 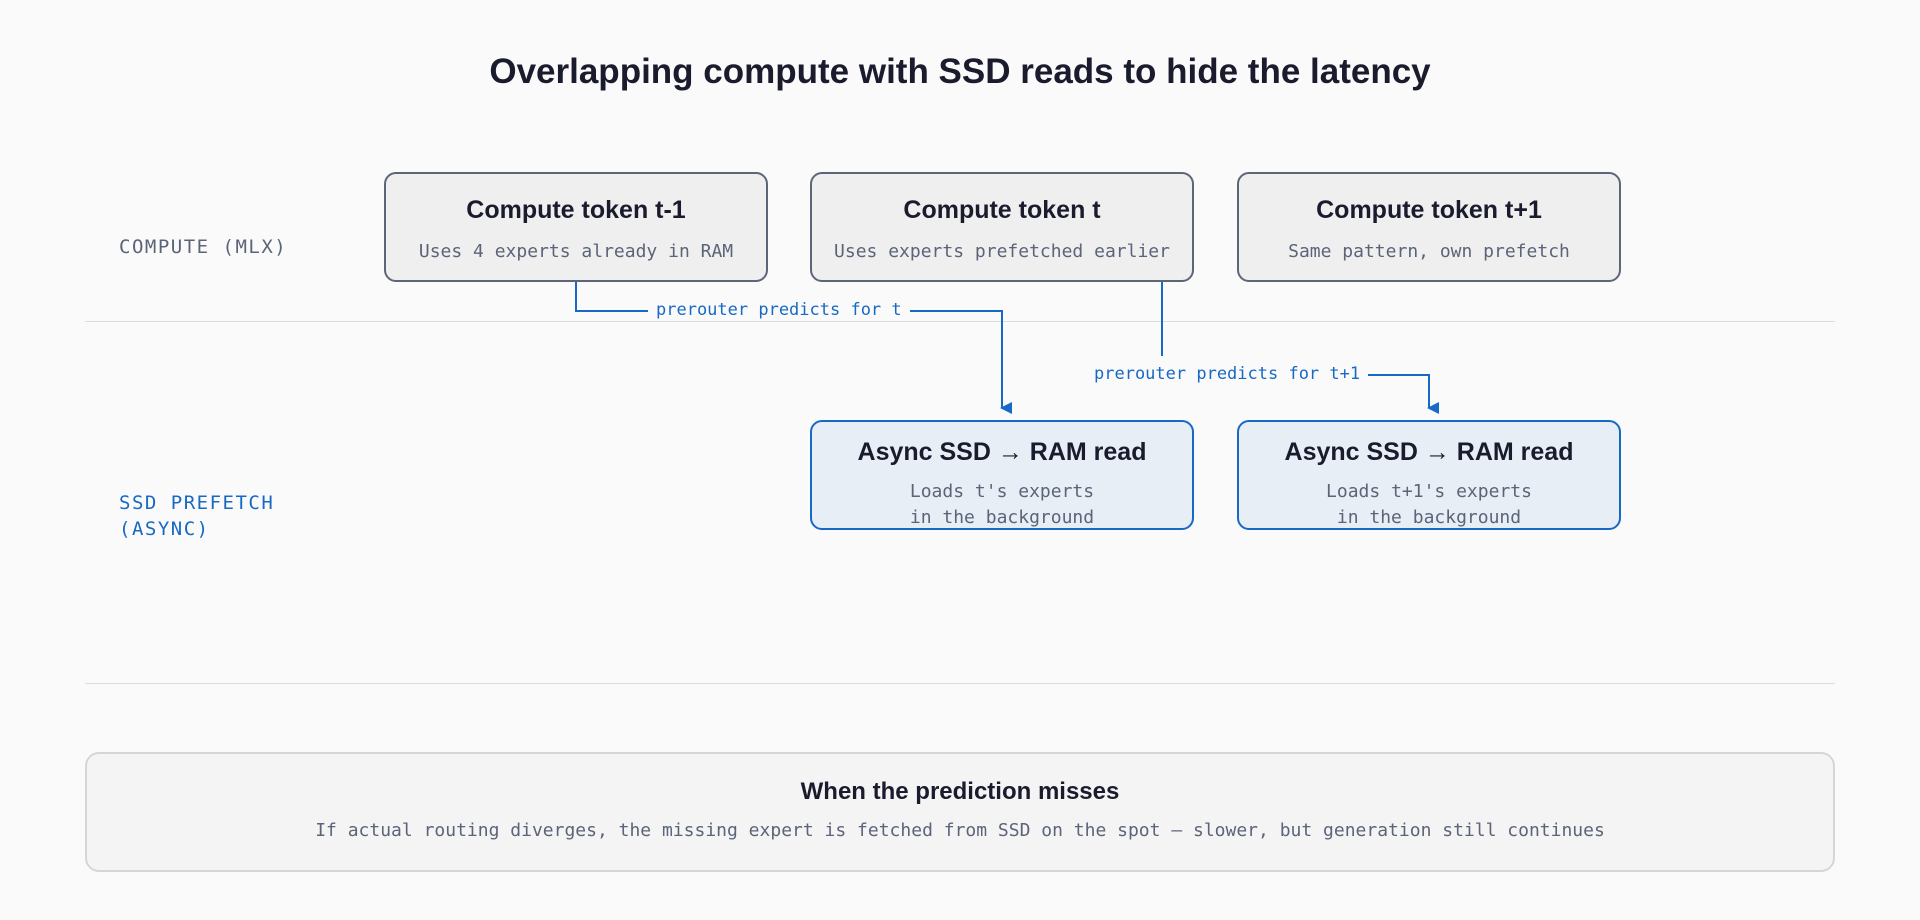 I want to click on note-title: When the prediction misses, so click(x=960, y=791).